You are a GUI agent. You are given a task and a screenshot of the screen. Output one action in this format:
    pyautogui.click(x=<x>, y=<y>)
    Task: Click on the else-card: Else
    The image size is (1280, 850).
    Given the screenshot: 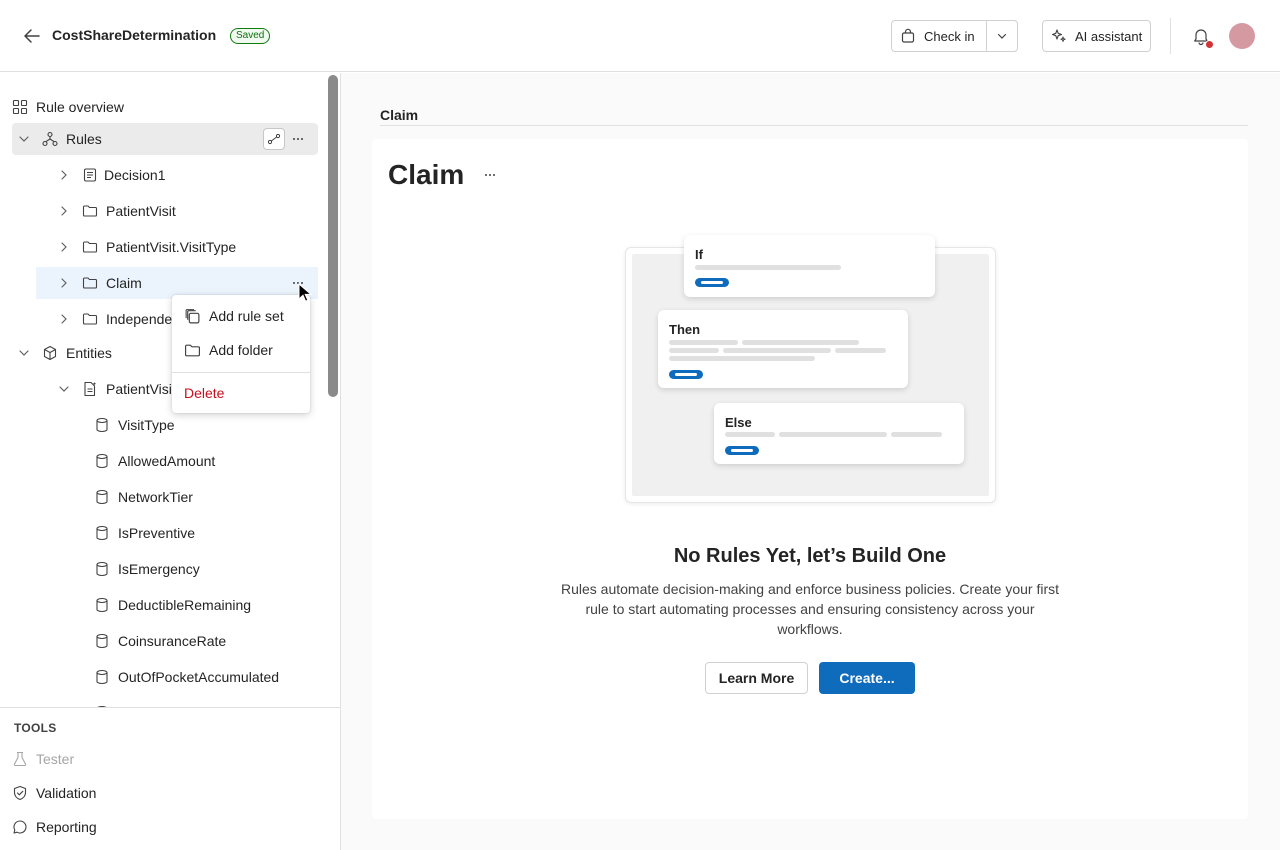 What is the action you would take?
    pyautogui.click(x=839, y=433)
    